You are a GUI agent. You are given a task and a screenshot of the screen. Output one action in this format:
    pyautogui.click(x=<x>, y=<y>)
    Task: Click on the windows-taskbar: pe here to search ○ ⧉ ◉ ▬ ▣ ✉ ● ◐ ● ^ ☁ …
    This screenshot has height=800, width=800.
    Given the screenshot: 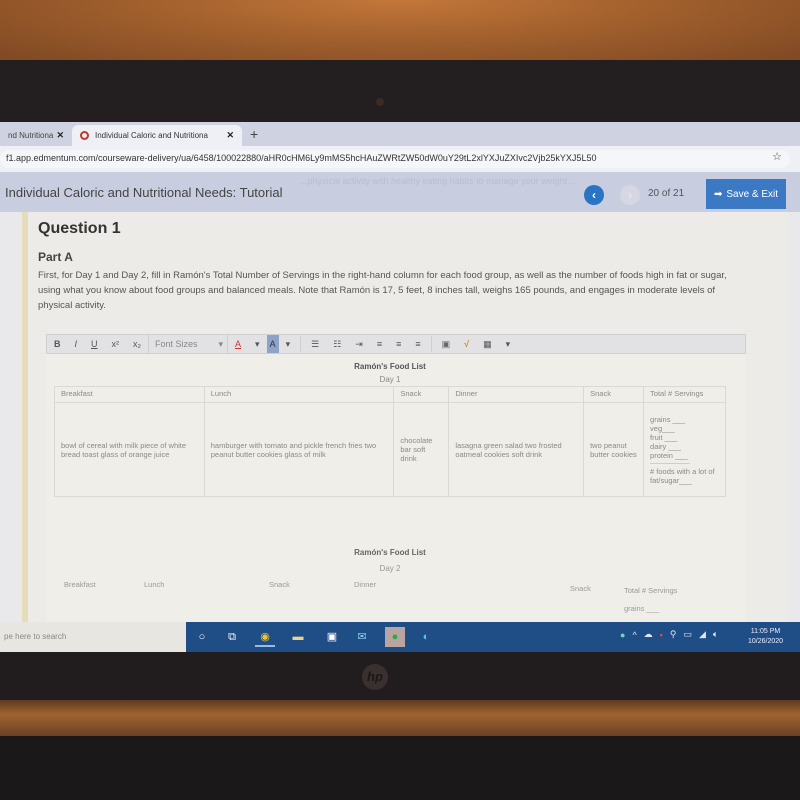 What is the action you would take?
    pyautogui.click(x=400, y=637)
    